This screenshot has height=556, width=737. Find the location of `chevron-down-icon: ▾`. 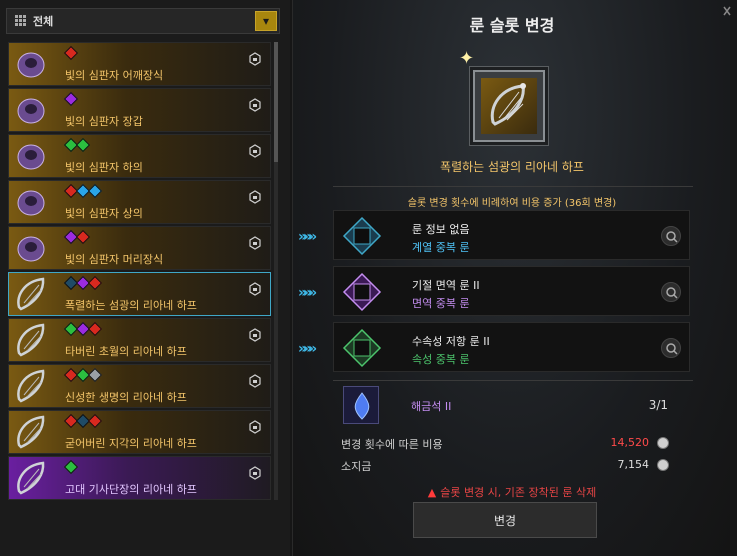

chevron-down-icon: ▾ is located at coordinates (266, 21).